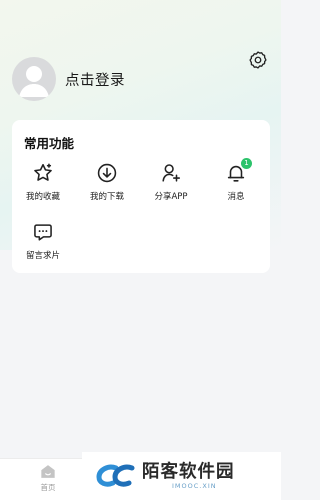 This screenshot has width=320, height=500. I want to click on watermark-text: 陌客软件园, so click(188, 471).